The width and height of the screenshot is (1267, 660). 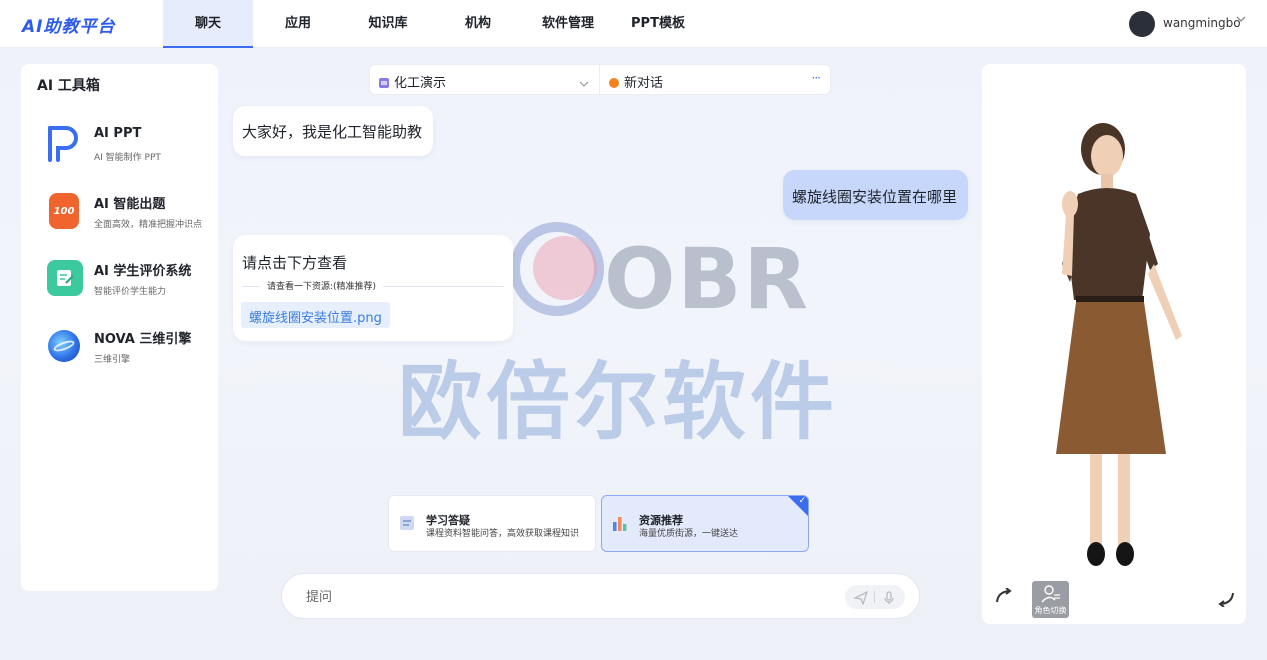 I want to click on send-icon, so click(x=860, y=599).